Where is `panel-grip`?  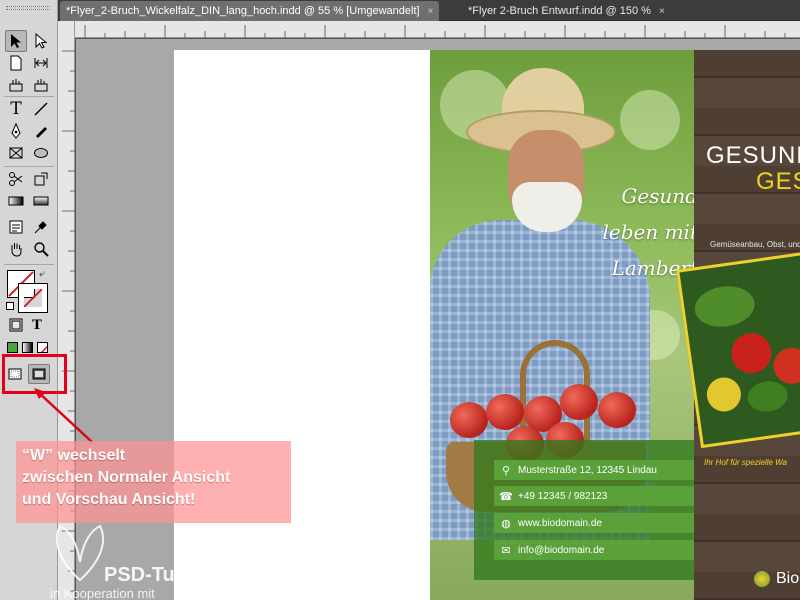 panel-grip is located at coordinates (28, 8).